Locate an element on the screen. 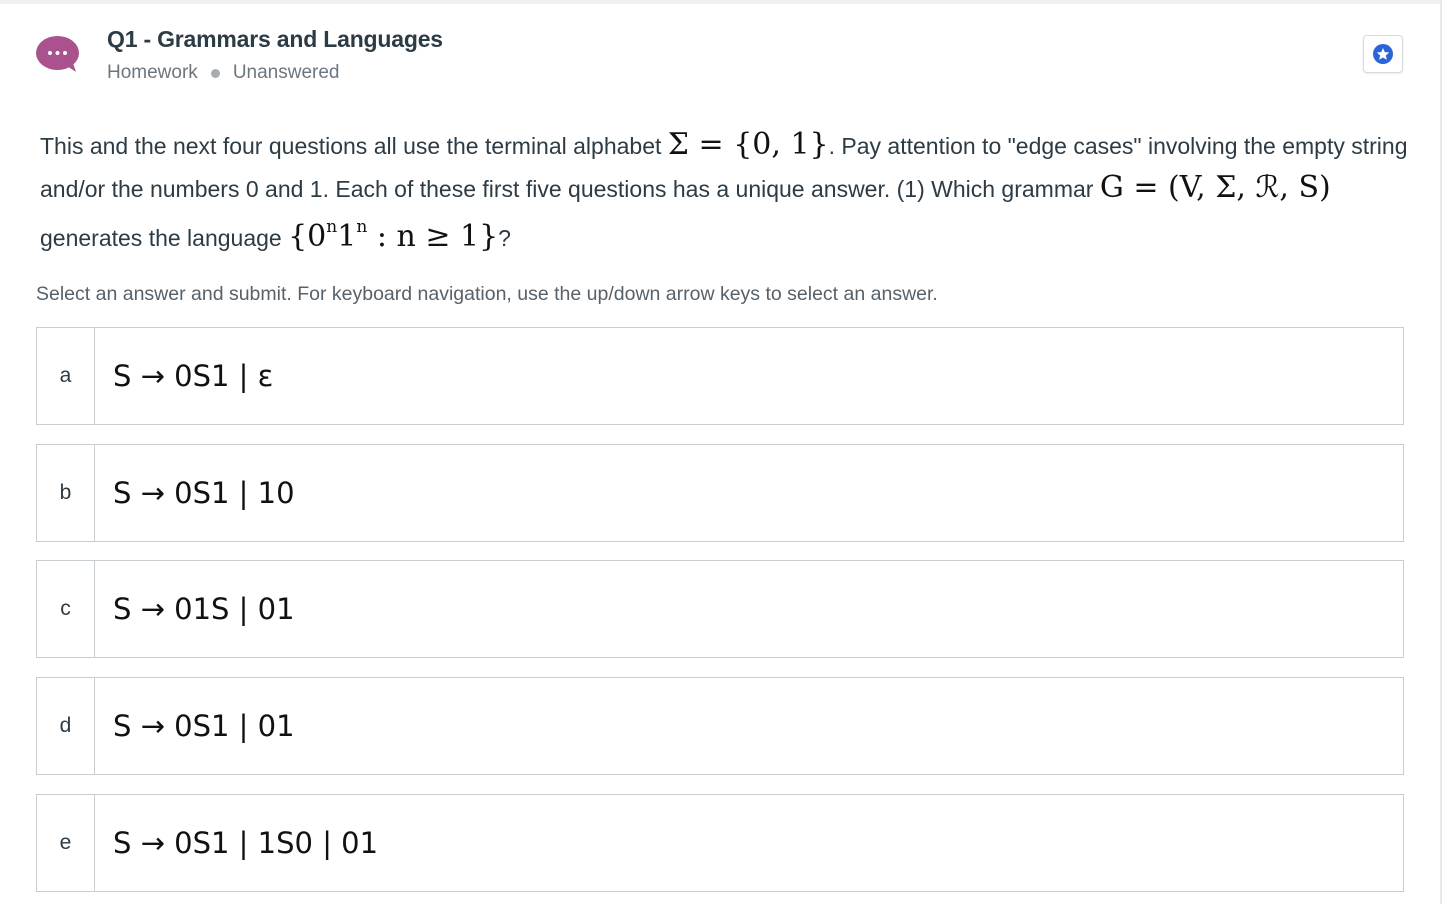 This screenshot has width=1442, height=904. option-expression: S → 0S1 | 1S0 | 01 is located at coordinates (246, 843).